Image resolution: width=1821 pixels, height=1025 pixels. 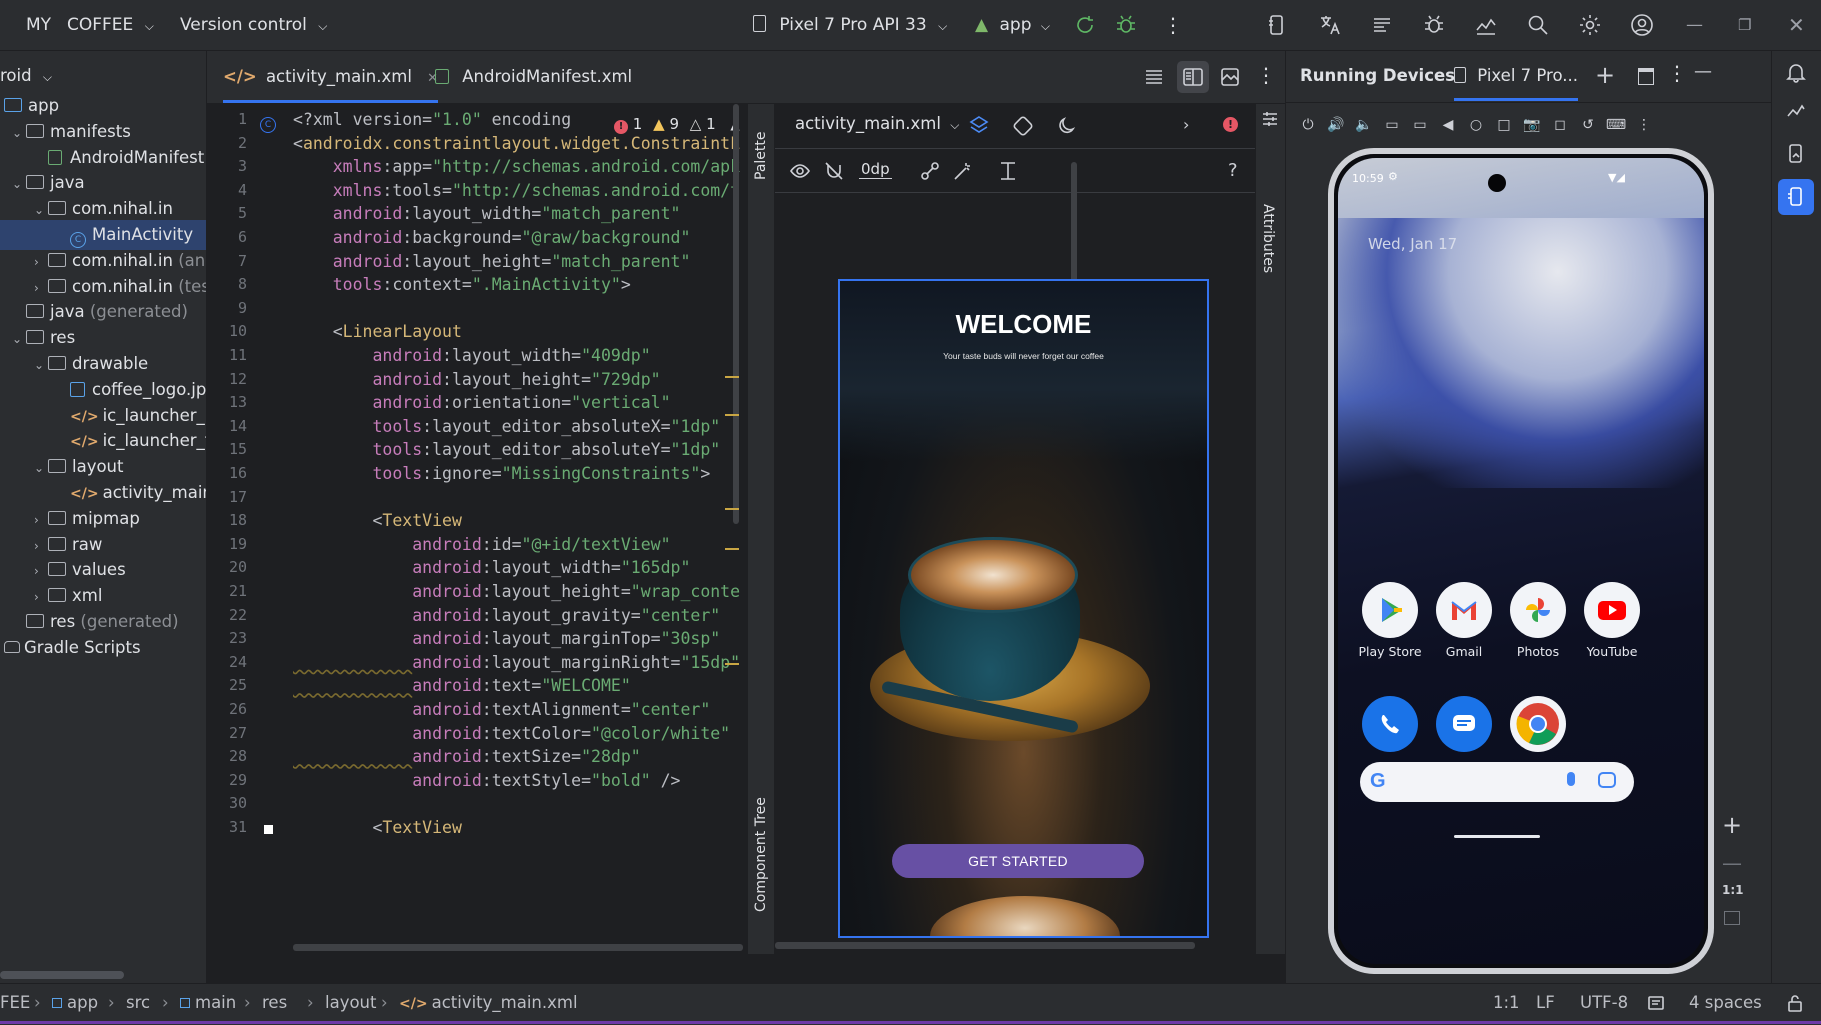 I want to click on profiler-icon, so click(x=1486, y=25).